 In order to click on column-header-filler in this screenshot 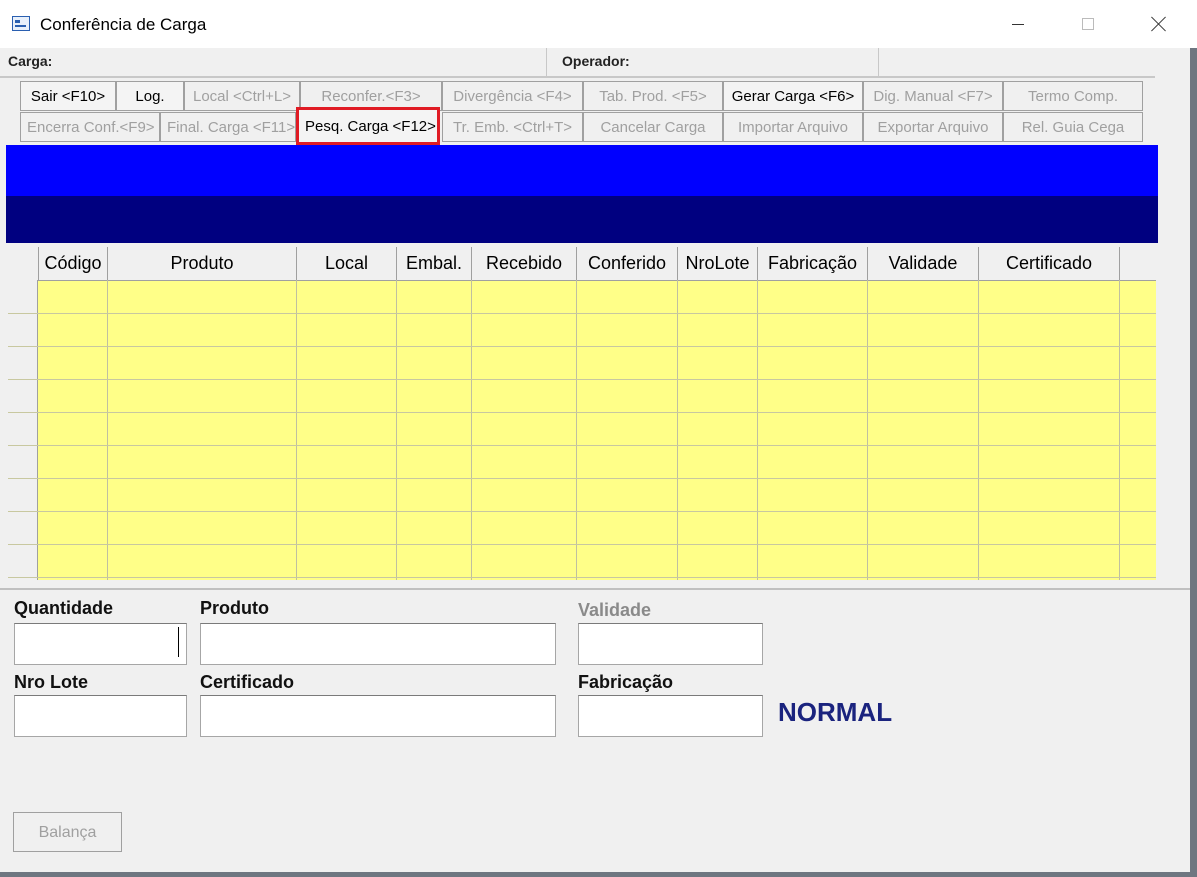, I will do `click(1138, 263)`.